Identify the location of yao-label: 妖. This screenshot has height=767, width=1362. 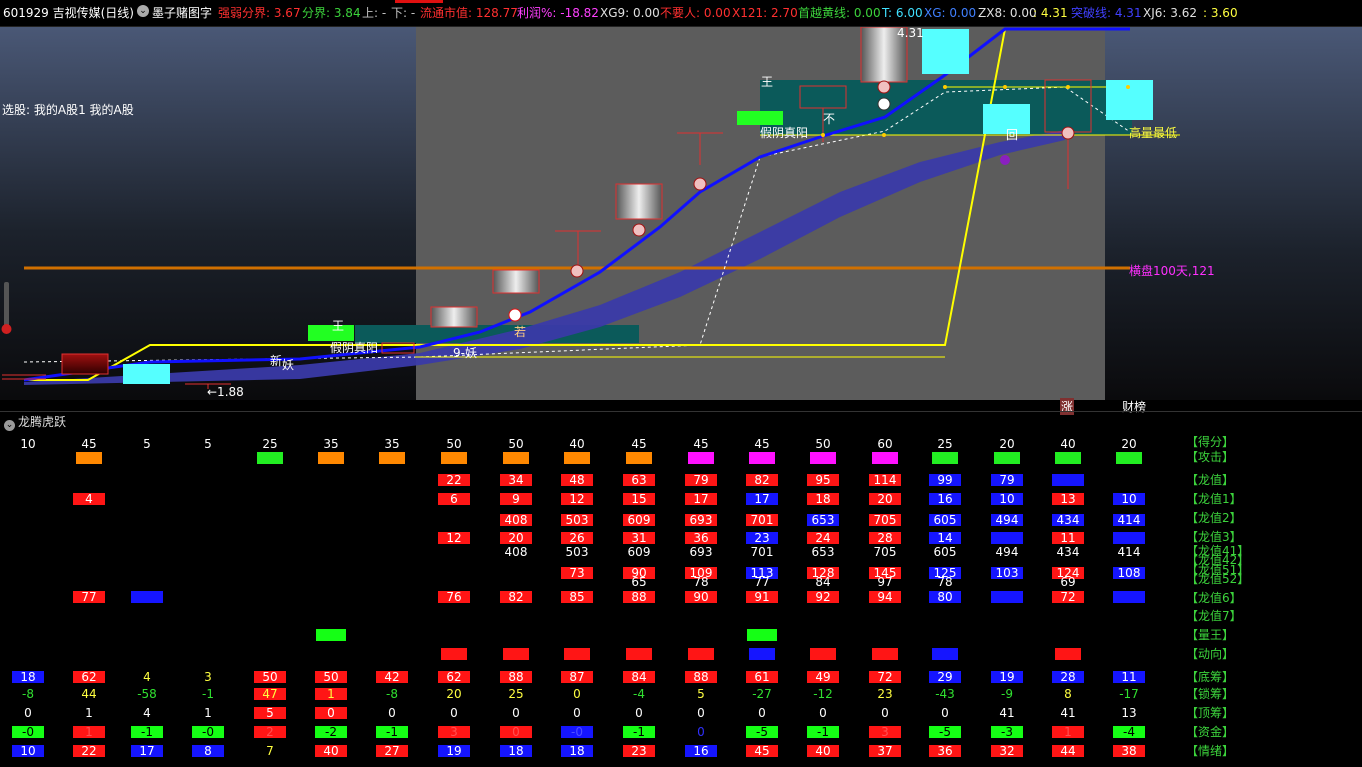
(288, 365).